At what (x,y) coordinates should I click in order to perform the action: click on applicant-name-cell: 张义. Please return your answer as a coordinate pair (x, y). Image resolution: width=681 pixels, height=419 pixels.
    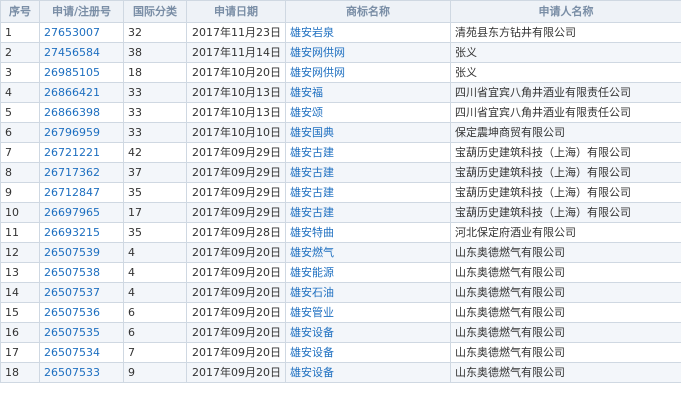
    Looking at the image, I should click on (565, 72).